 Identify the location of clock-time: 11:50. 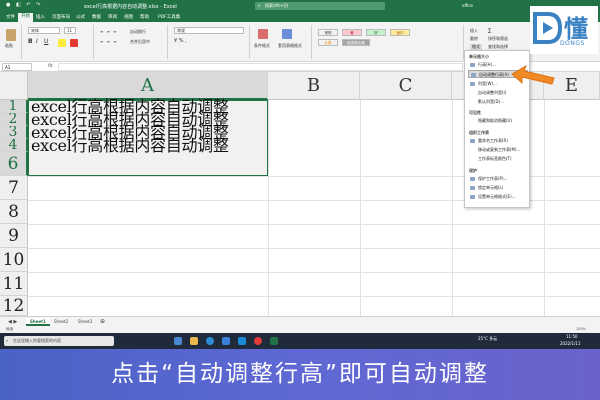
(572, 336).